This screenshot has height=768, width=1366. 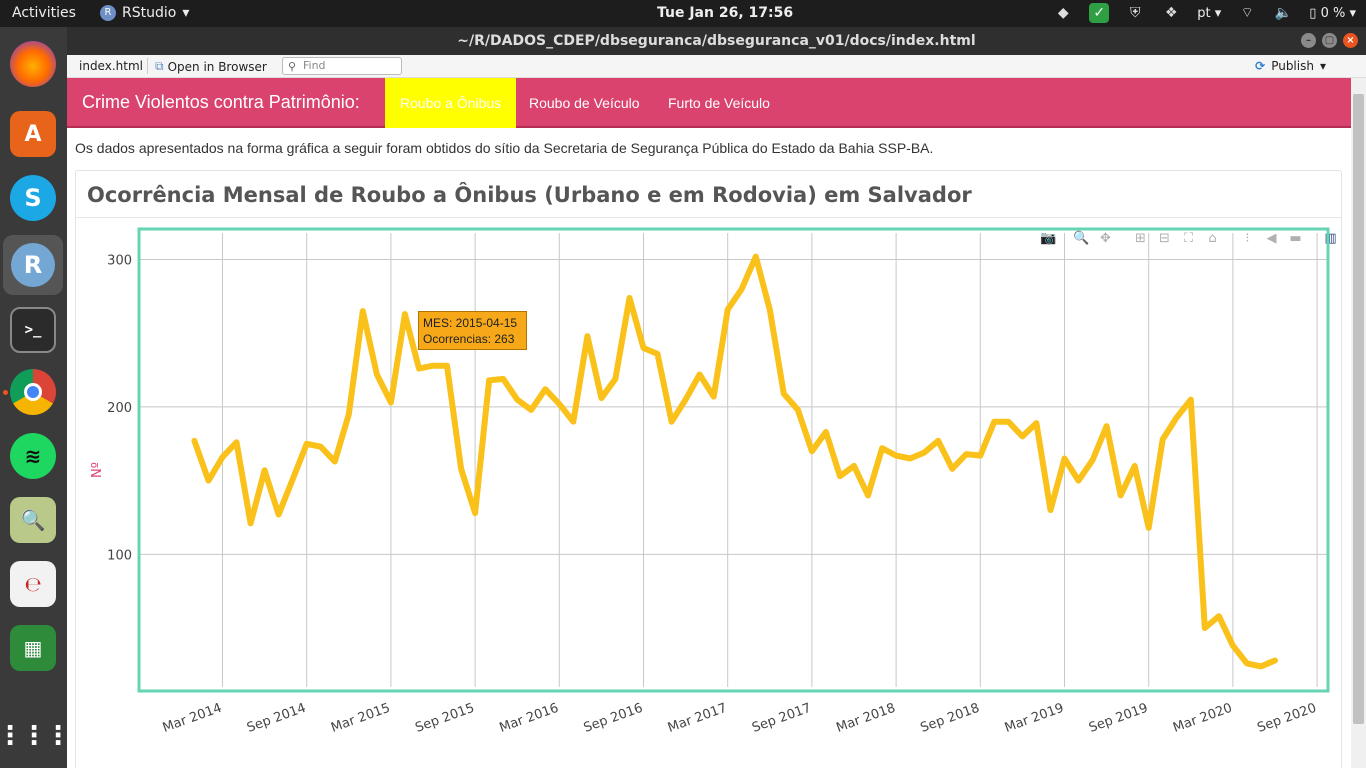 I want to click on publish-label: Publish, so click(x=1292, y=66).